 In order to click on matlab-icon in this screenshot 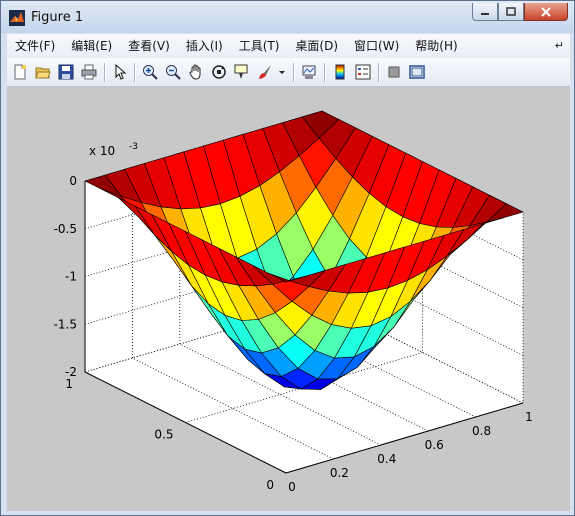, I will do `click(17, 18)`.